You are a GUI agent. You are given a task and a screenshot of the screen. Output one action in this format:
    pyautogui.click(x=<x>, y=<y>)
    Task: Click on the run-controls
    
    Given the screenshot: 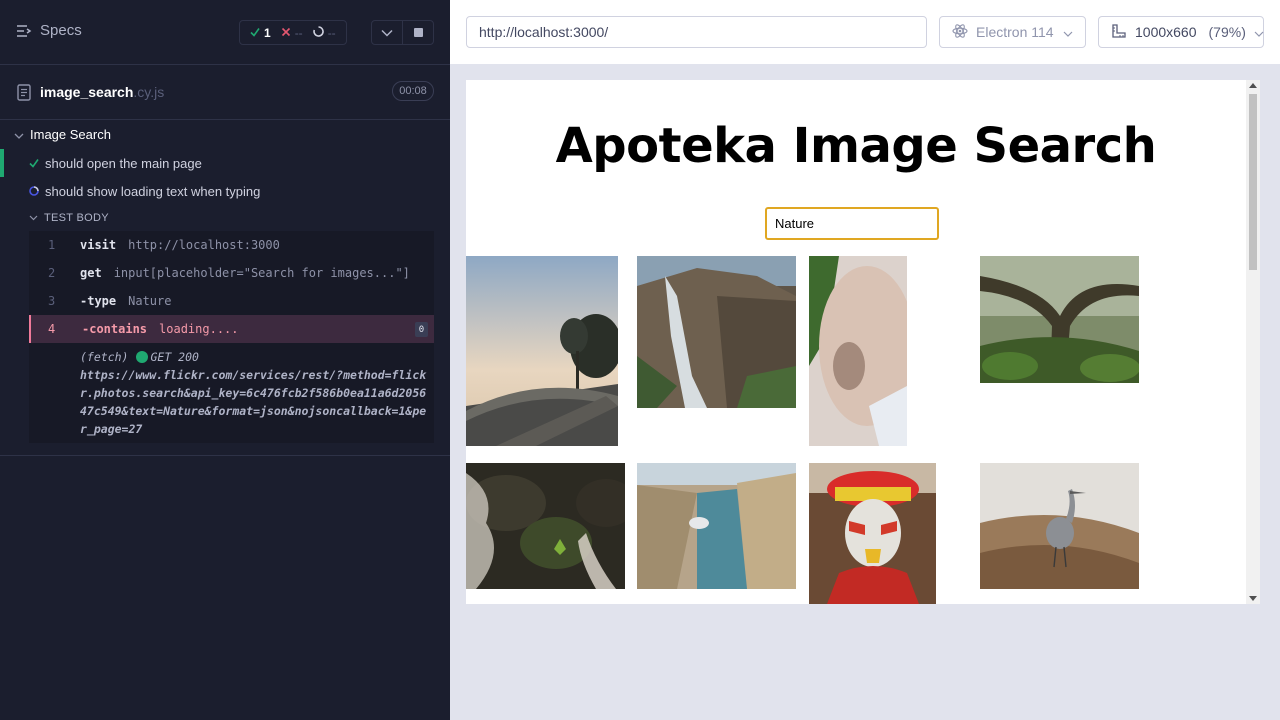 What is the action you would take?
    pyautogui.click(x=402, y=32)
    